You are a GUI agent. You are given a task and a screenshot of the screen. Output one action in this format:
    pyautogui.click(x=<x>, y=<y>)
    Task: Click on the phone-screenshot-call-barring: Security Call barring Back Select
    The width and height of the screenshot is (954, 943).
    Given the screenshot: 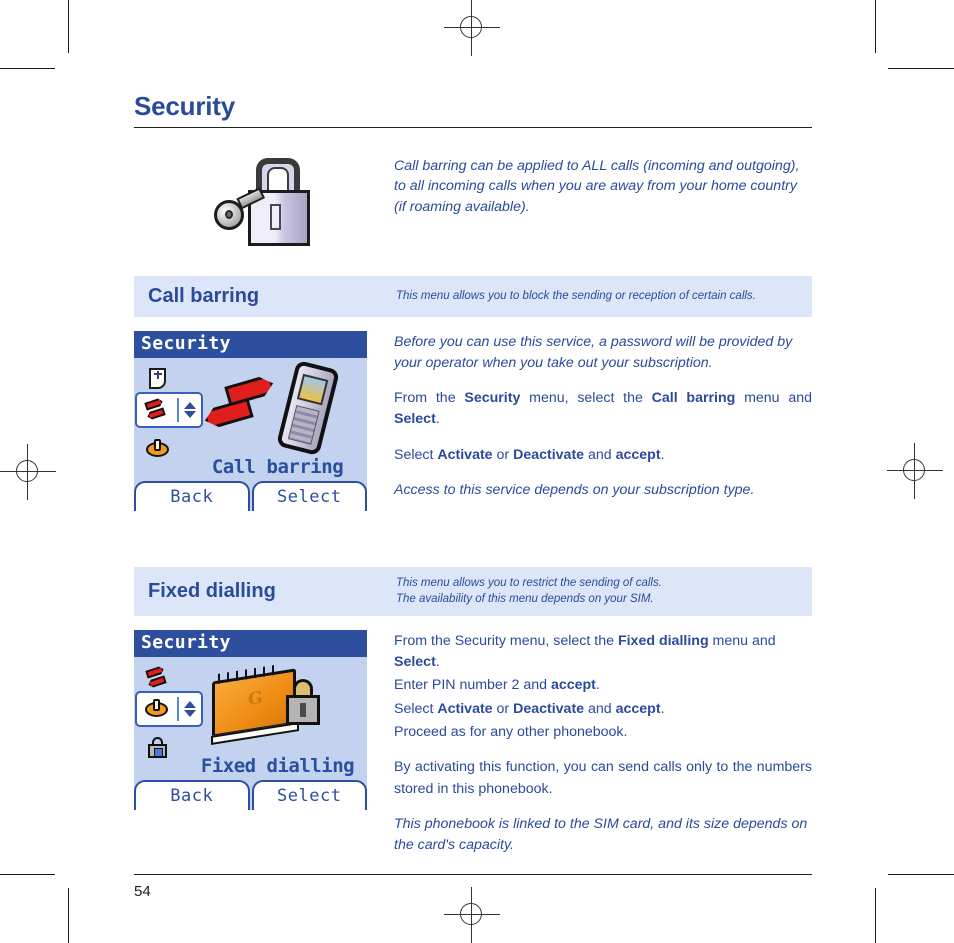 What is the action you would take?
    pyautogui.click(x=250, y=420)
    